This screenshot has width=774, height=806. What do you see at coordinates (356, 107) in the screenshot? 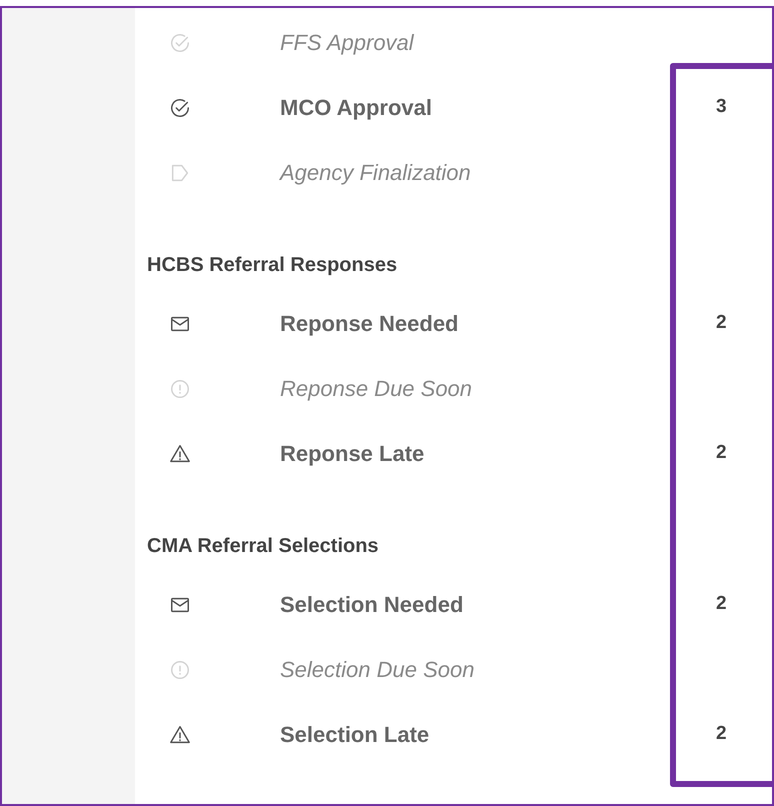
I see `queue-item: MCO Approval` at bounding box center [356, 107].